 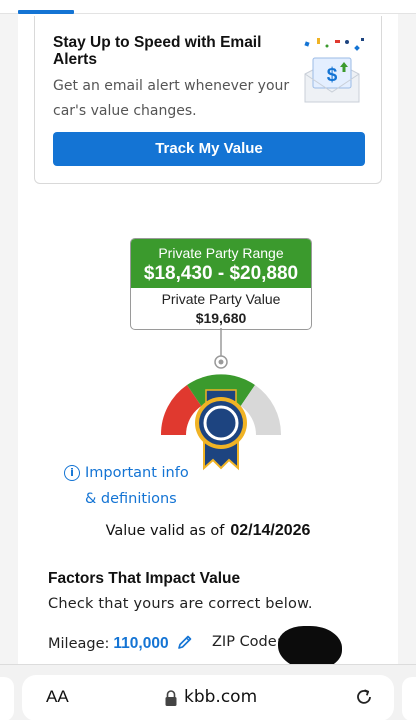 What do you see at coordinates (165, 531) in the screenshot?
I see `validity-label: Value valid as of` at bounding box center [165, 531].